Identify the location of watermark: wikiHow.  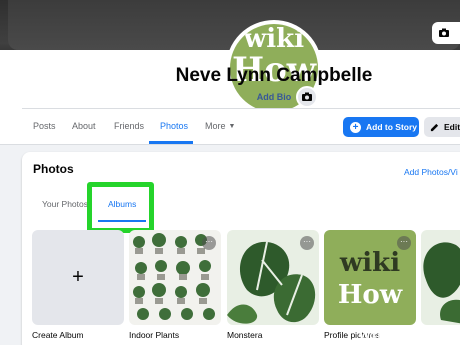
(394, 334).